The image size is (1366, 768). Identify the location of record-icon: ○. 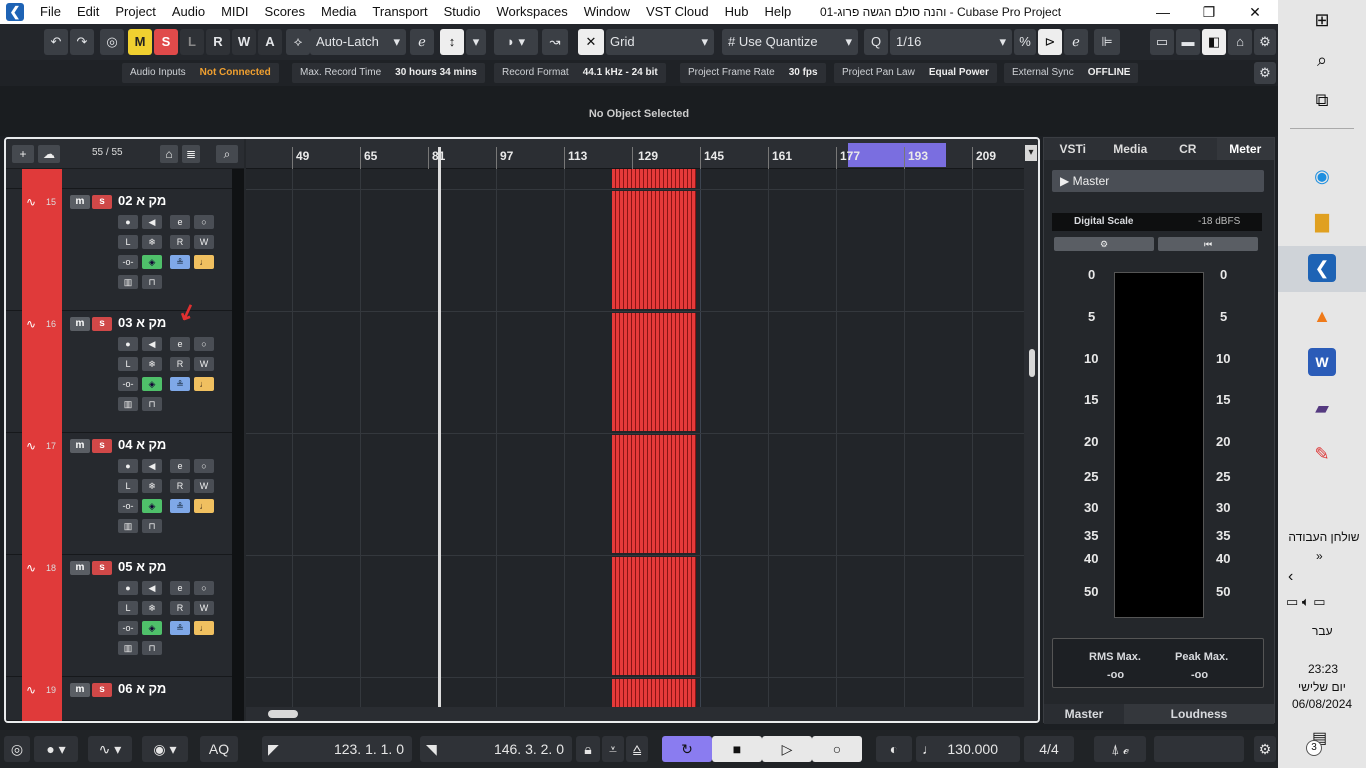
(837, 749).